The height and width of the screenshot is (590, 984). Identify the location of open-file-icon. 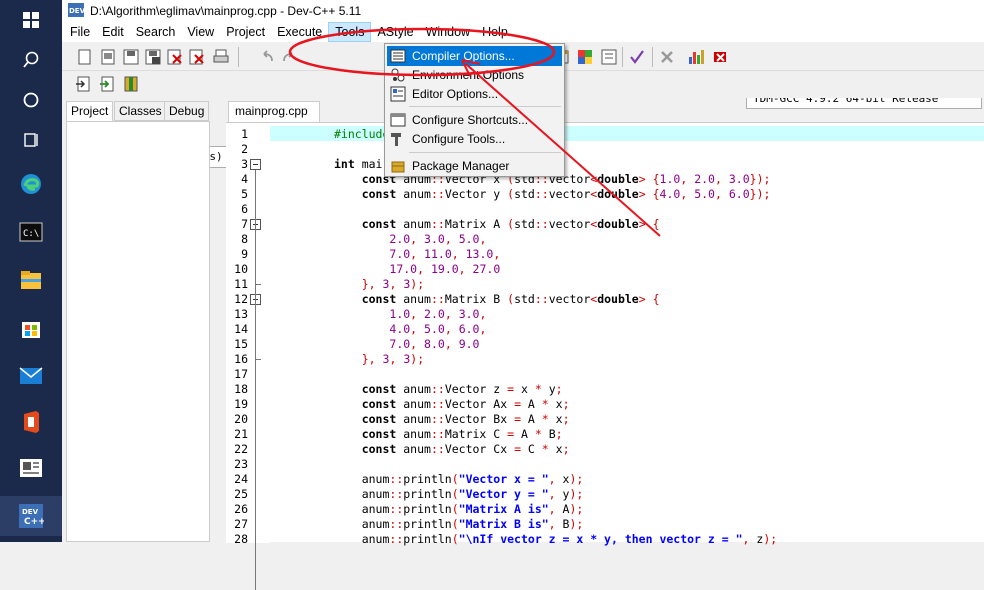
(109, 57).